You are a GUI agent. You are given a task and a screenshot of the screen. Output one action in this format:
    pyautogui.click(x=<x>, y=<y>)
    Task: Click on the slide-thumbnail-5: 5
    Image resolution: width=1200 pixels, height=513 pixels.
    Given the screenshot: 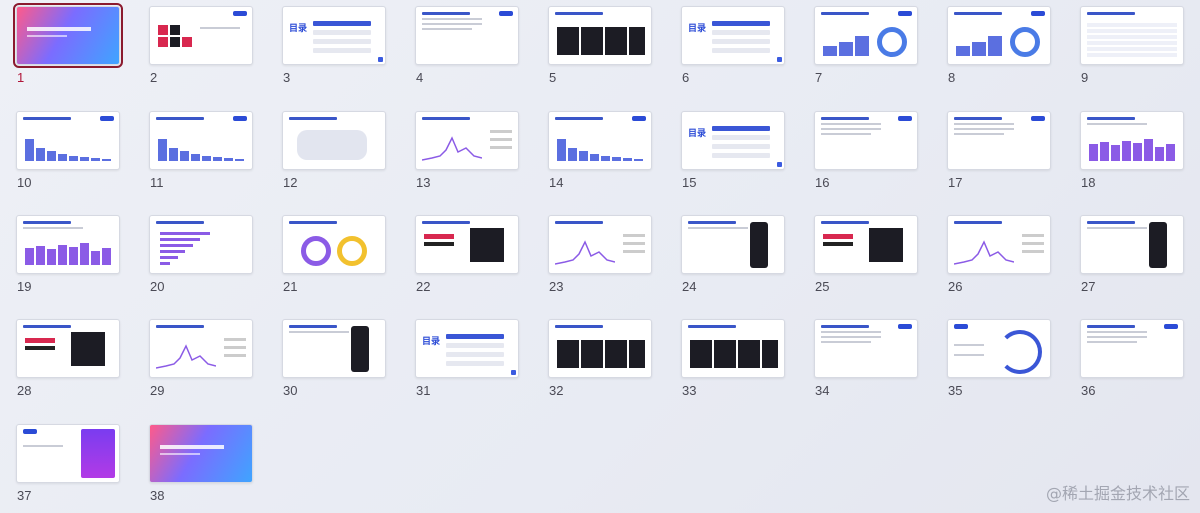 What is the action you would take?
    pyautogui.click(x=601, y=45)
    